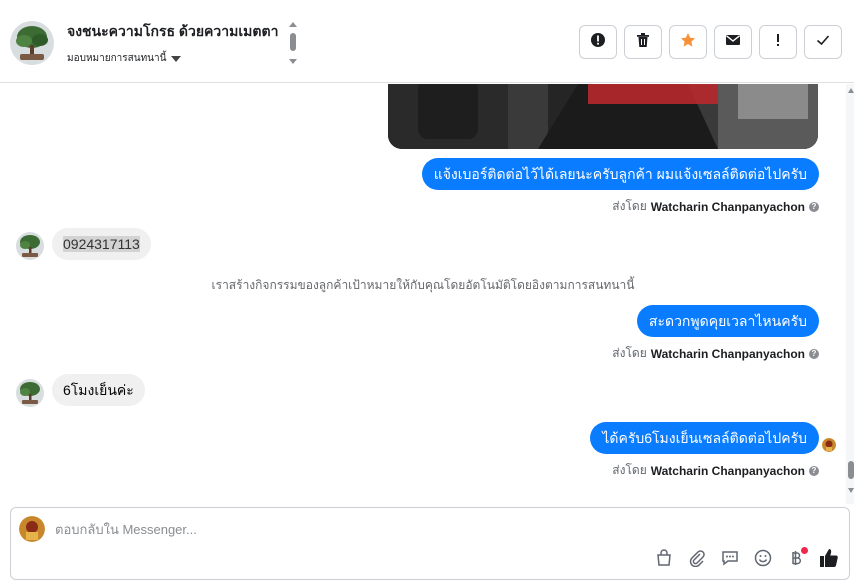 The width and height of the screenshot is (854, 582). I want to click on scroll-up-icon, so click(851, 90).